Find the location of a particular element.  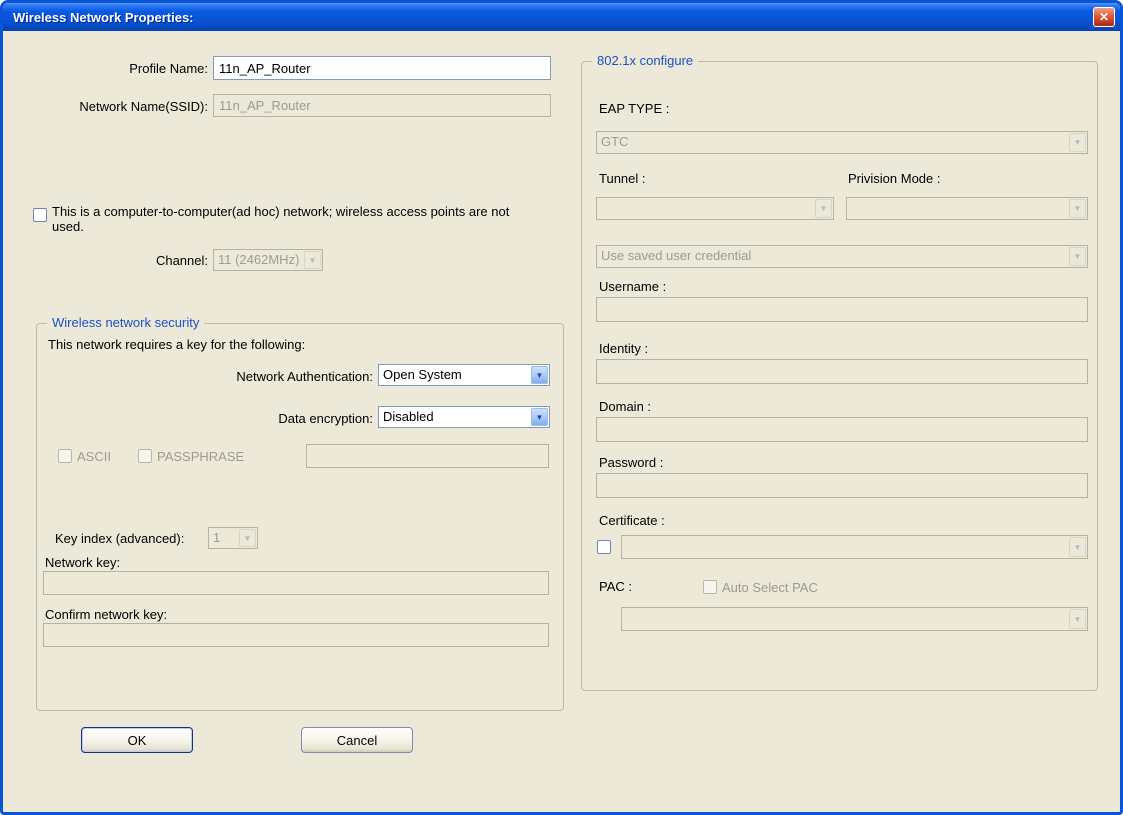

auto-select-pac-checkbox is located at coordinates (710, 587).